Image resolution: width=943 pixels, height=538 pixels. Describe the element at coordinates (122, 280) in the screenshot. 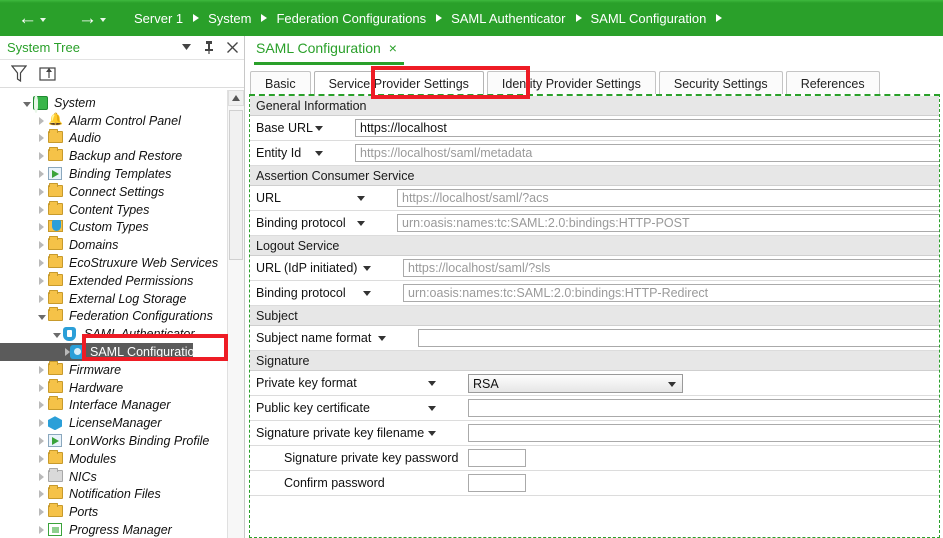

I see `tree-item-extended-permissions: Extended Permissions` at that location.